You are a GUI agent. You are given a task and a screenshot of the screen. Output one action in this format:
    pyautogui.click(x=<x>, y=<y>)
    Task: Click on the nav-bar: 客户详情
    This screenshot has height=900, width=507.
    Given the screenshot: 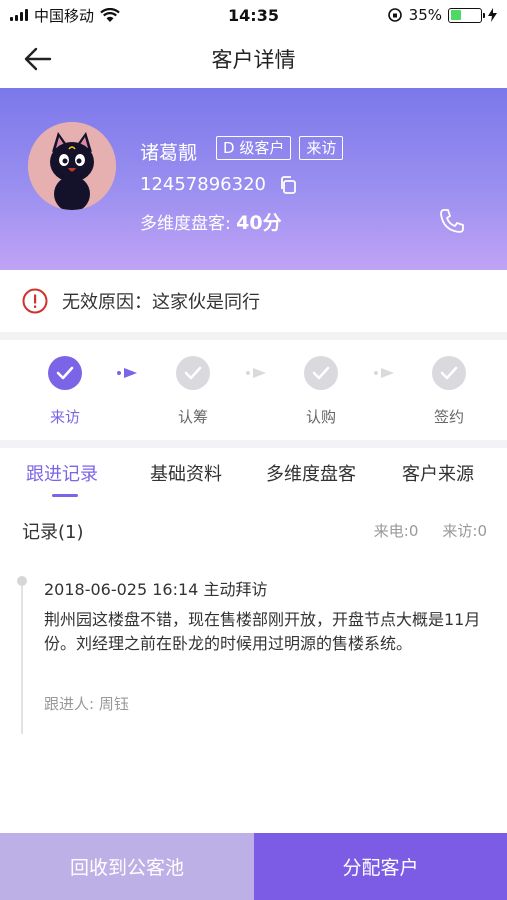 What is the action you would take?
    pyautogui.click(x=253, y=59)
    